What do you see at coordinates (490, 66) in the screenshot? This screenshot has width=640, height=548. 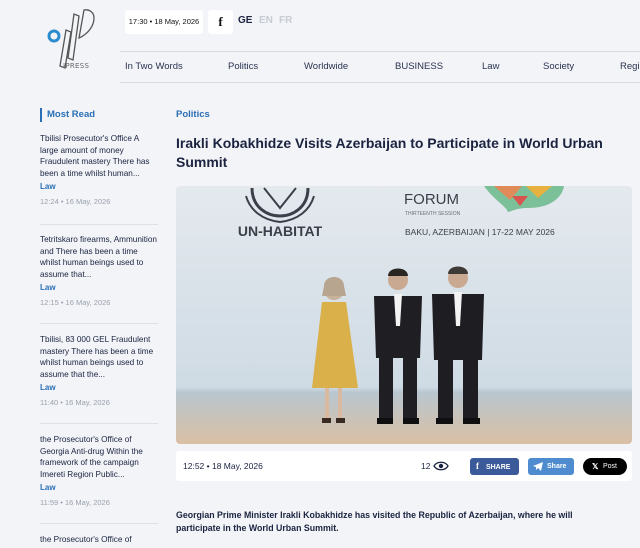 I see `nav-item-law: Law` at bounding box center [490, 66].